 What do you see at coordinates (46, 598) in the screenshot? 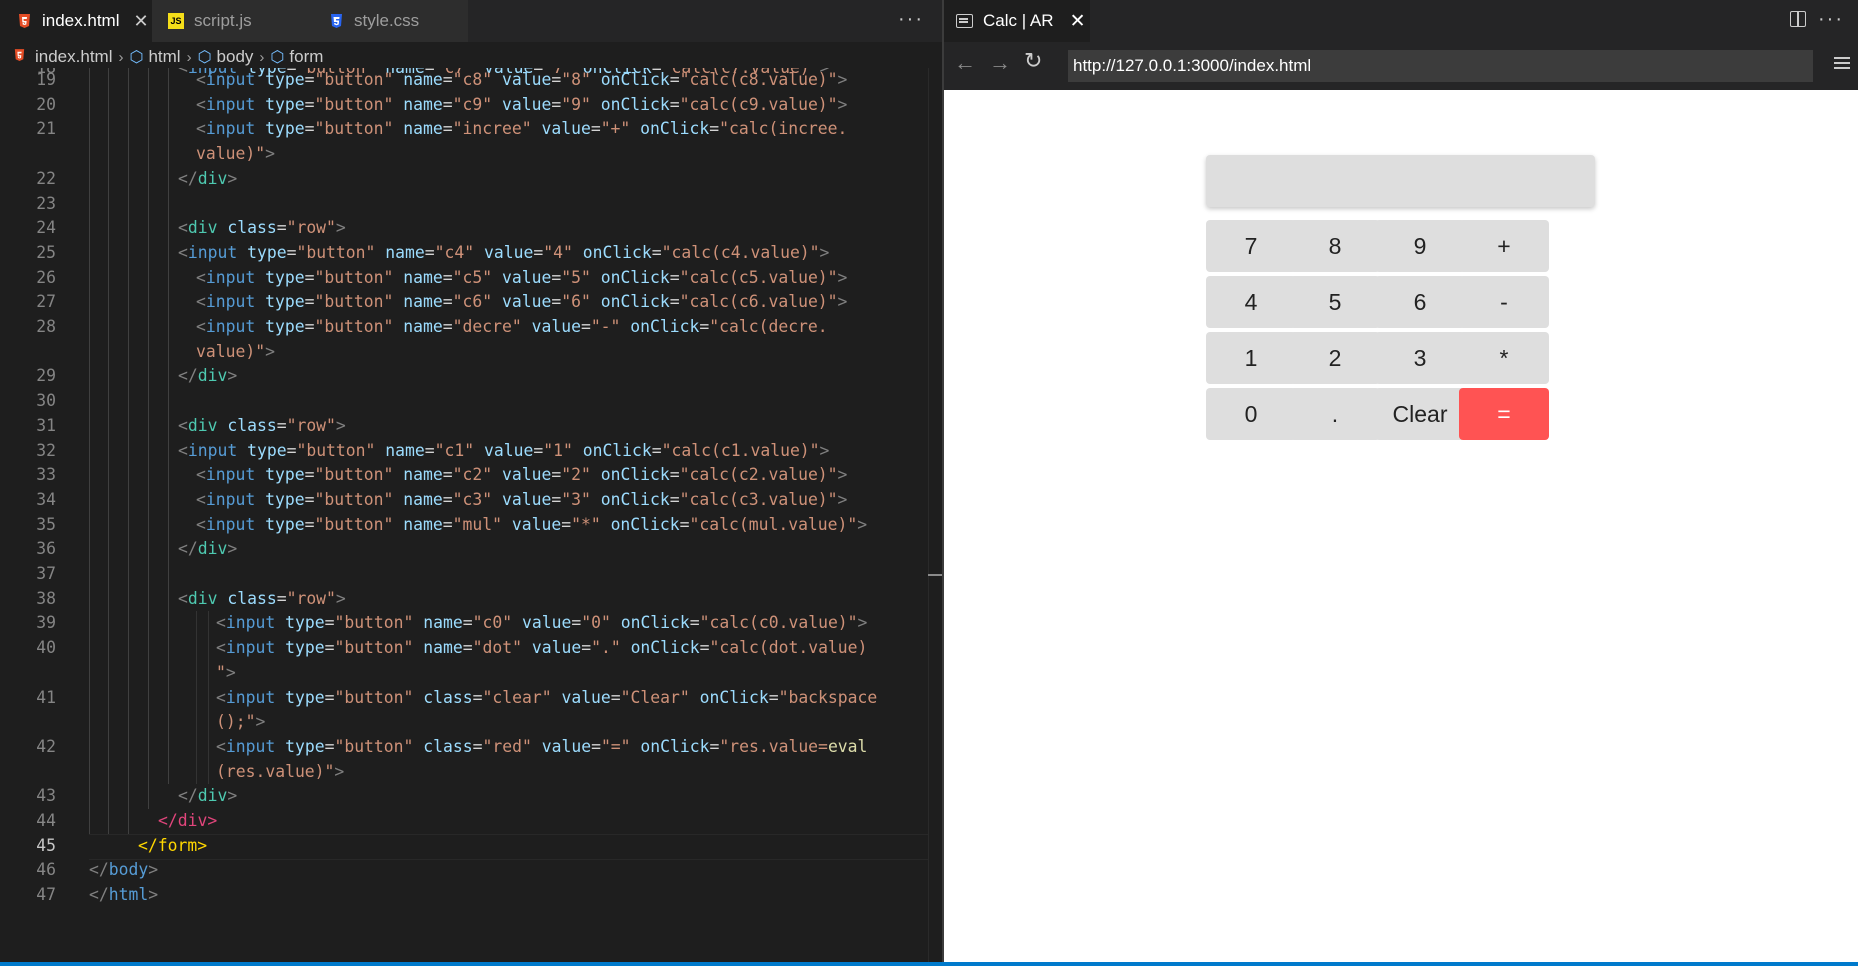
I see `line-number: 38` at bounding box center [46, 598].